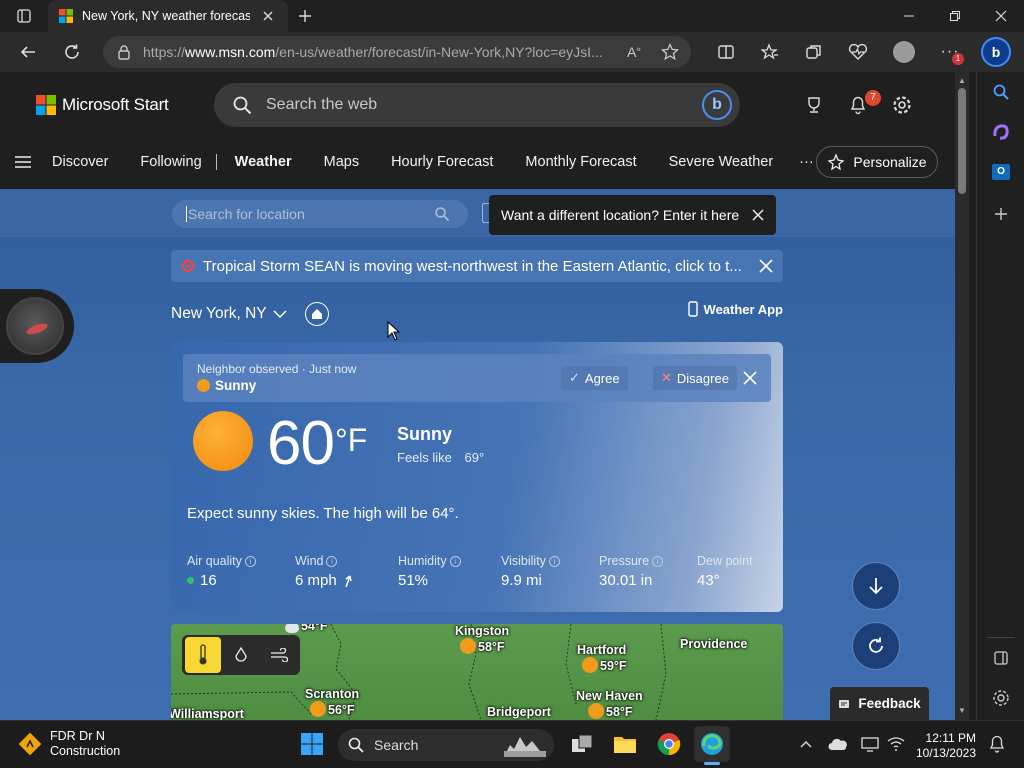 The image size is (1024, 768). Describe the element at coordinates (814, 52) in the screenshot. I see `collections-icon` at that location.